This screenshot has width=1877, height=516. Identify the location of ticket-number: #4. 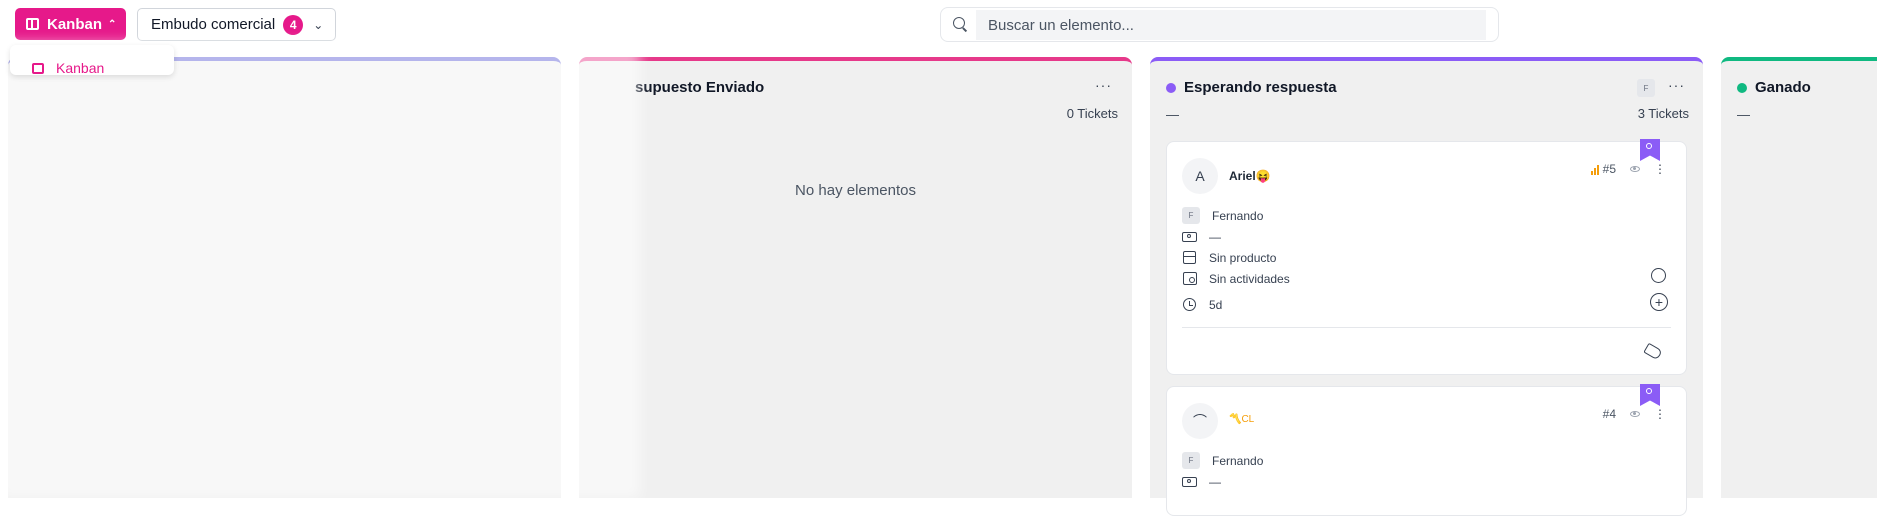
(1609, 414).